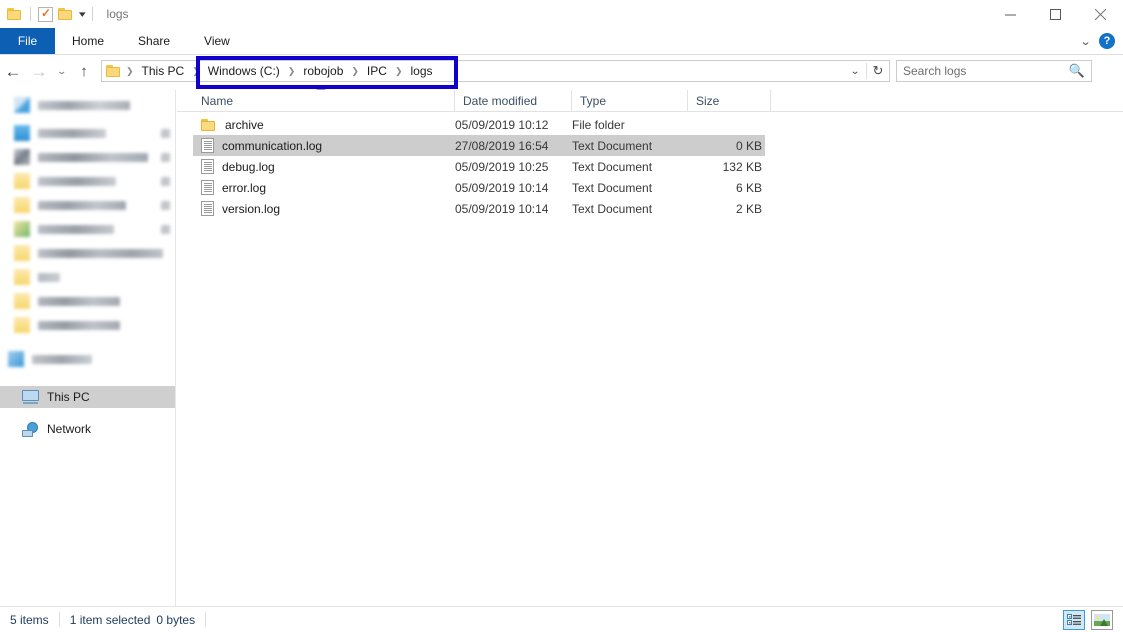 This screenshot has height=632, width=1123. I want to click on recent-locations-button: ⌄, so click(61, 71).